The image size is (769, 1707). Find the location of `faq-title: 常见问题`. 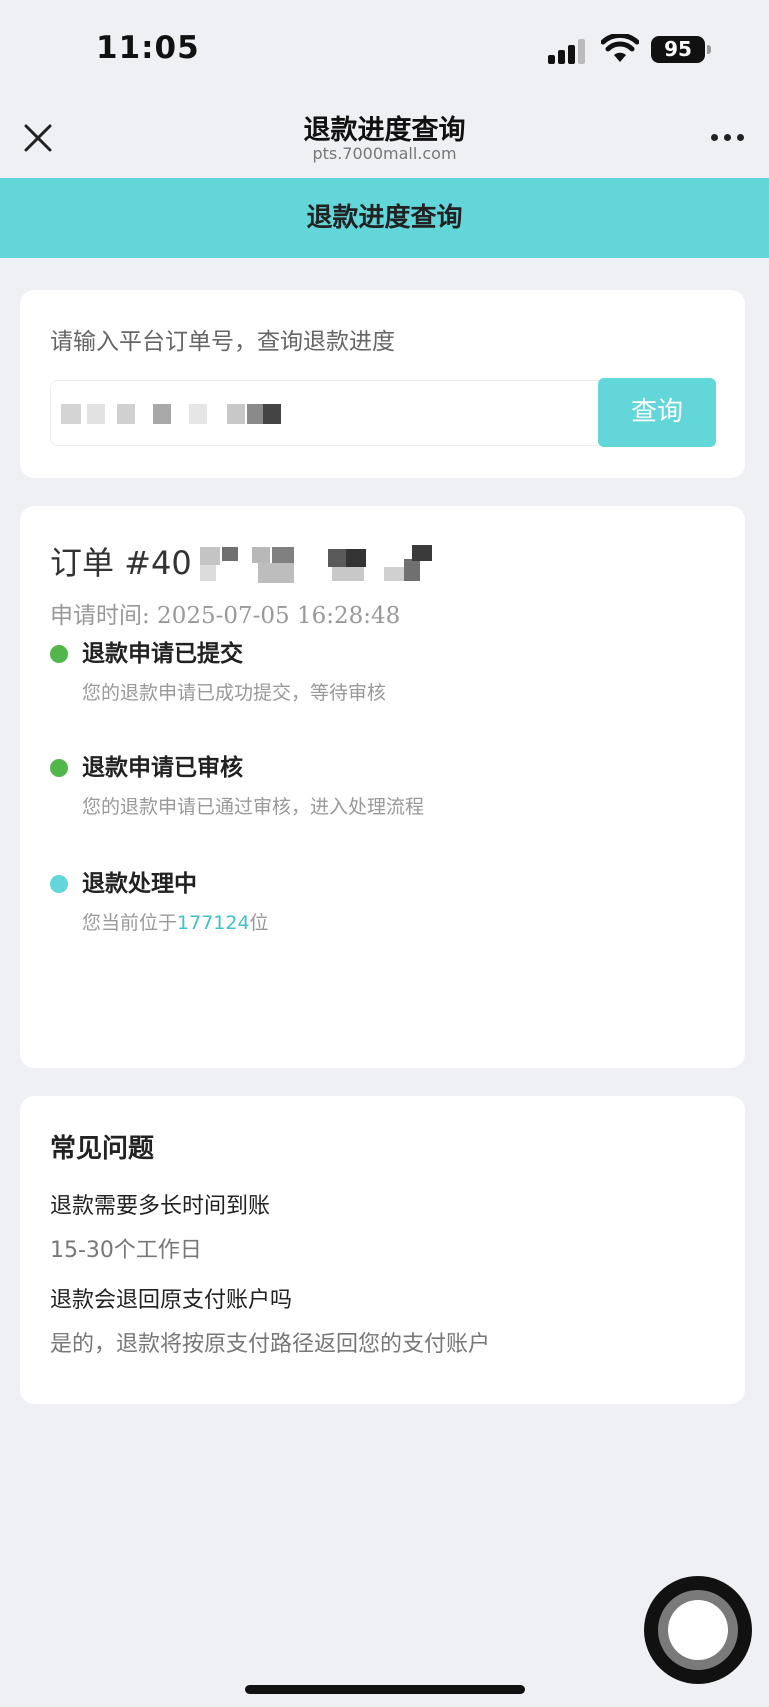

faq-title: 常见问题 is located at coordinates (102, 1149).